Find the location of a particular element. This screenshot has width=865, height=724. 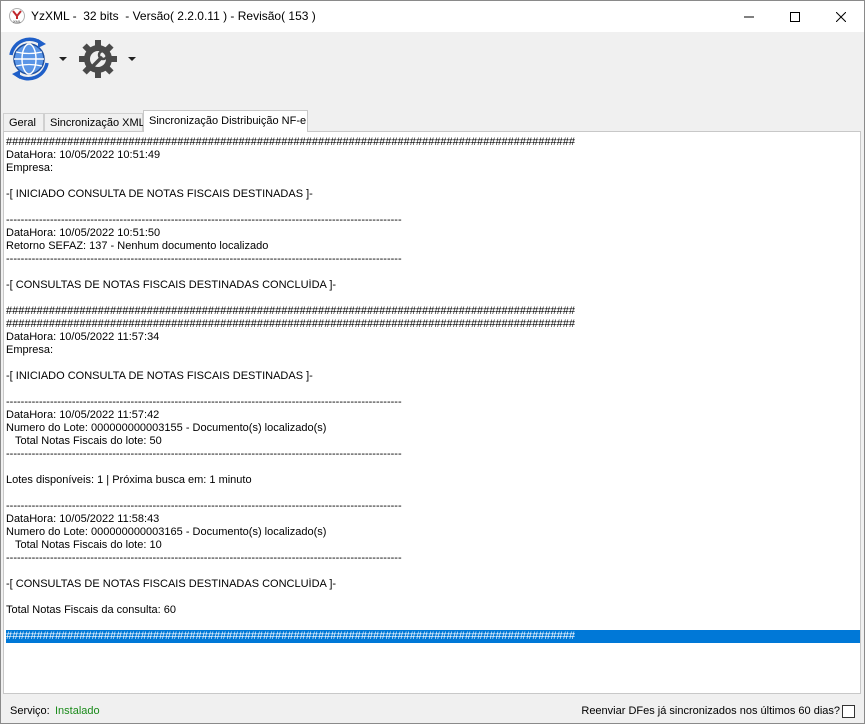

maximize-icon is located at coordinates (795, 16).